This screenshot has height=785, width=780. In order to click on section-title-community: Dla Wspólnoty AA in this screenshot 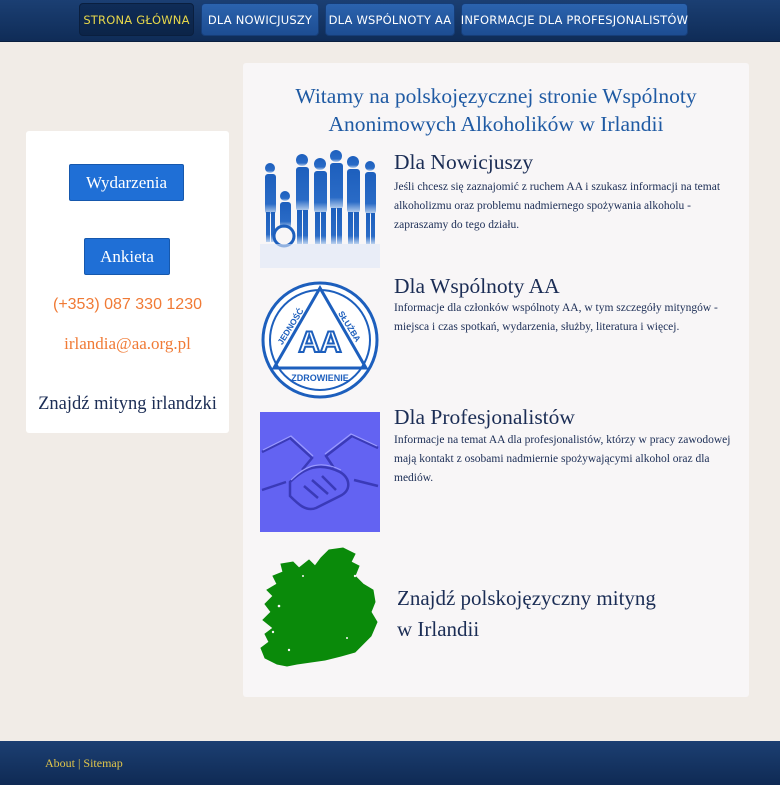, I will do `click(477, 286)`.